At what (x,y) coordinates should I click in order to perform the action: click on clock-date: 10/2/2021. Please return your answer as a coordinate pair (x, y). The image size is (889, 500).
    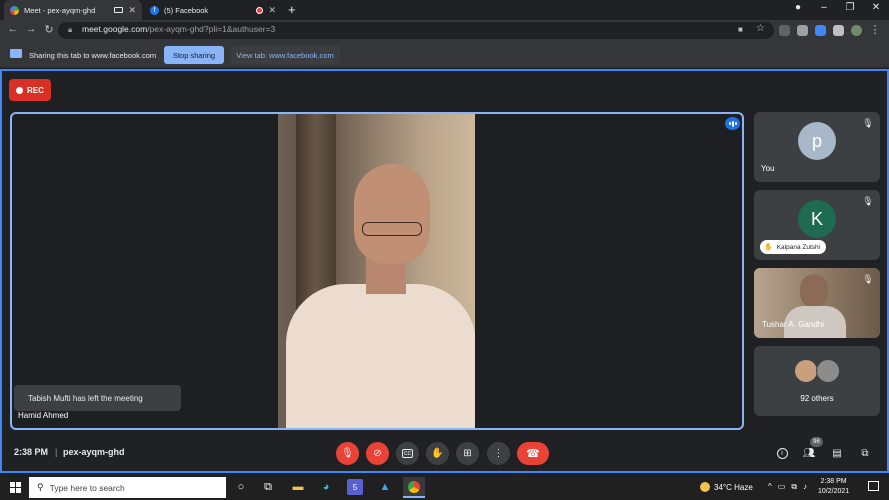
    Looking at the image, I should click on (834, 491).